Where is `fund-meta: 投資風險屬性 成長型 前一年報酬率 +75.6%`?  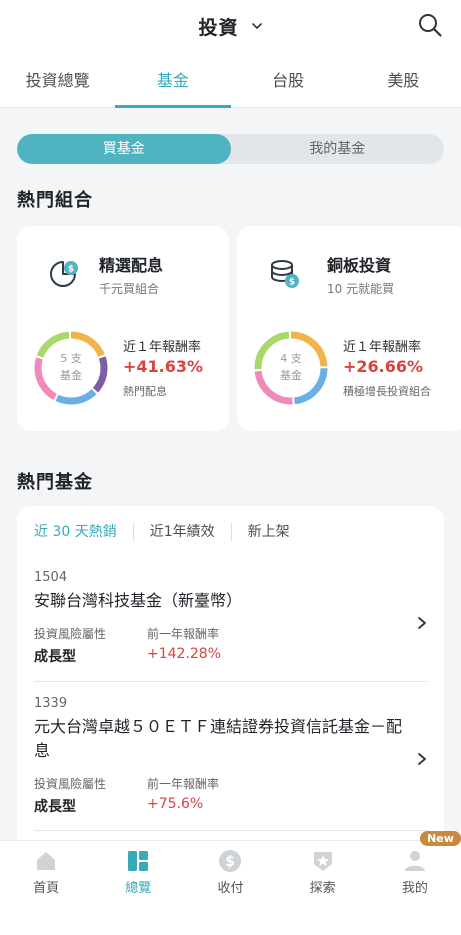 fund-meta: 投資風險屬性 成長型 前一年報酬率 +75.6% is located at coordinates (230, 795).